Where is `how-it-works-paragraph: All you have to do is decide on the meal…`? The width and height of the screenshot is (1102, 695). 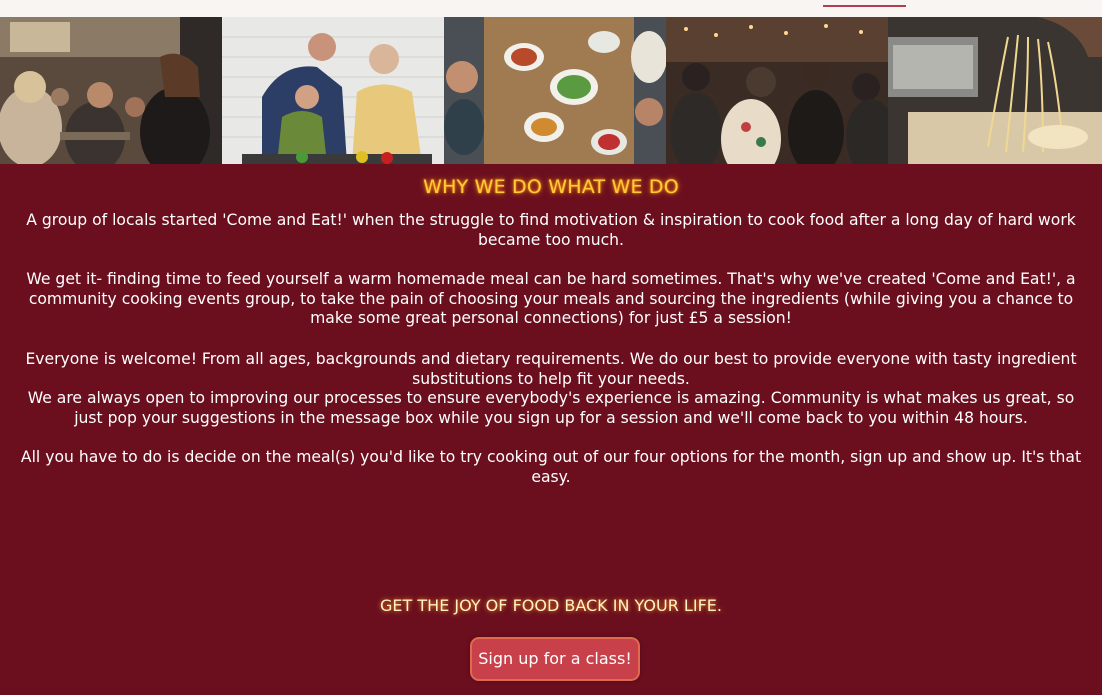 how-it-works-paragraph: All you have to do is decide on the meal… is located at coordinates (551, 467).